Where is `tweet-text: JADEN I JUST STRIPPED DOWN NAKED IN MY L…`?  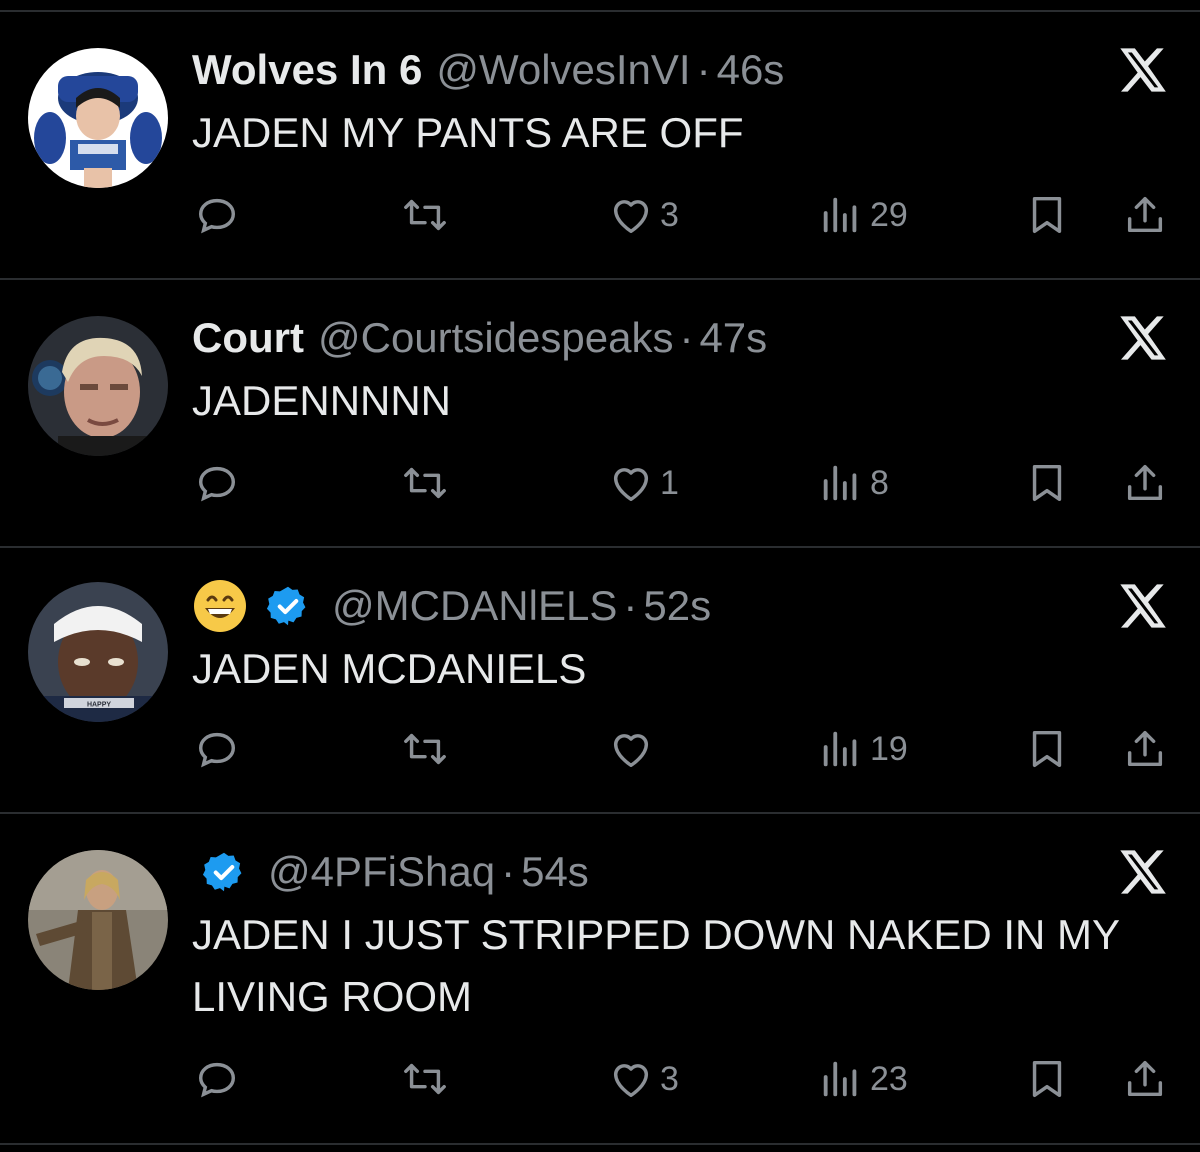 tweet-text: JADEN I JUST STRIPPED DOWN NAKED IN MY L… is located at coordinates (656, 965).